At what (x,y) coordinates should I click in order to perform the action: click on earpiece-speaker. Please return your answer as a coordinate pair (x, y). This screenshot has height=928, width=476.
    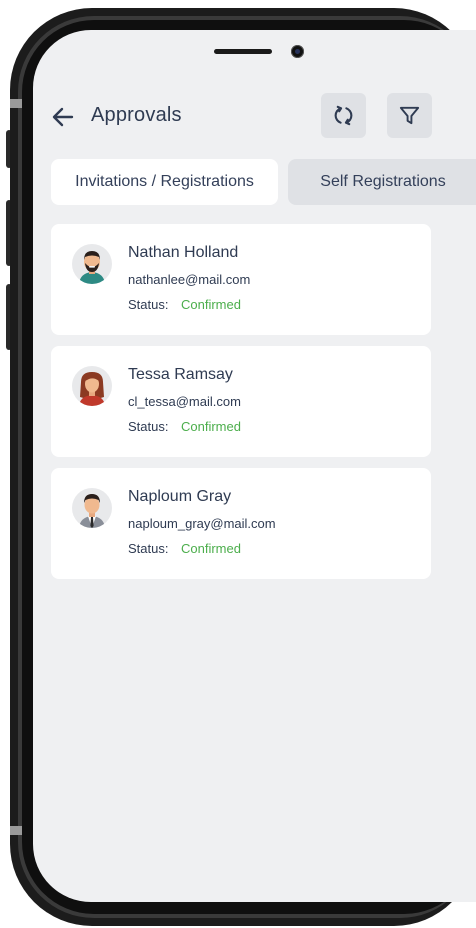
    Looking at the image, I should click on (243, 51).